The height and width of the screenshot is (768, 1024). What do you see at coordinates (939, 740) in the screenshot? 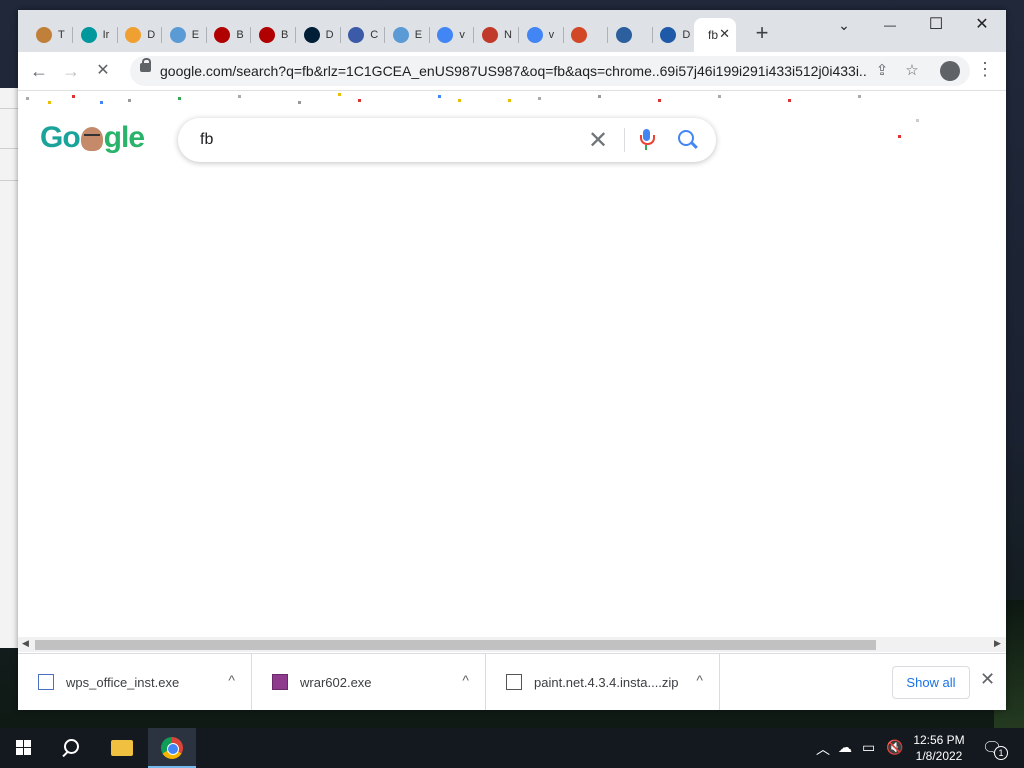
I see `clock-time: 12:56 PM` at bounding box center [939, 740].